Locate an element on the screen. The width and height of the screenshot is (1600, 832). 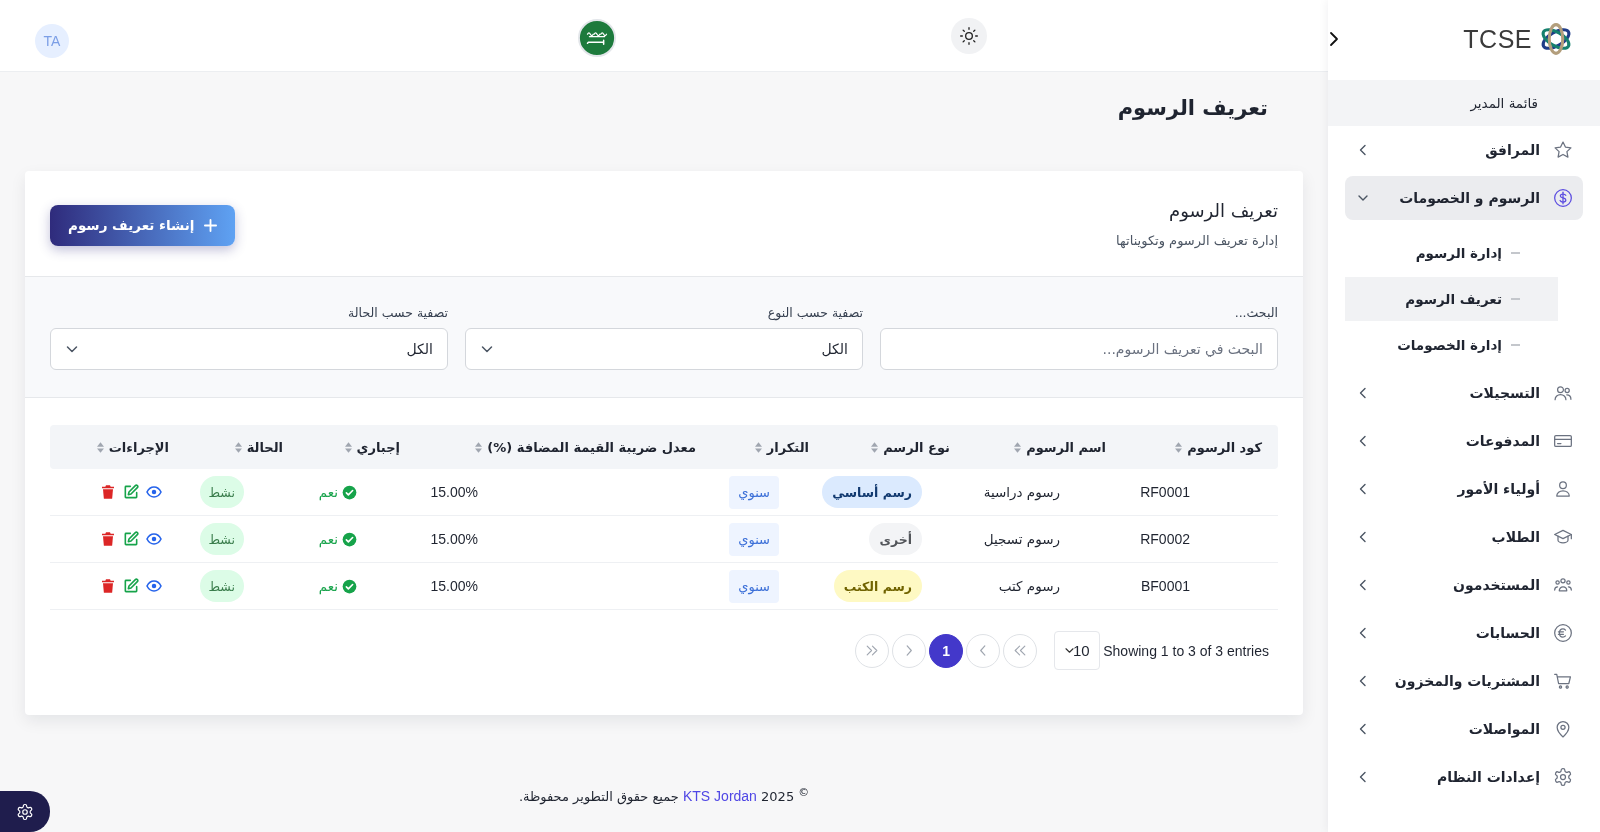
page-button: 1 is located at coordinates (946, 650).